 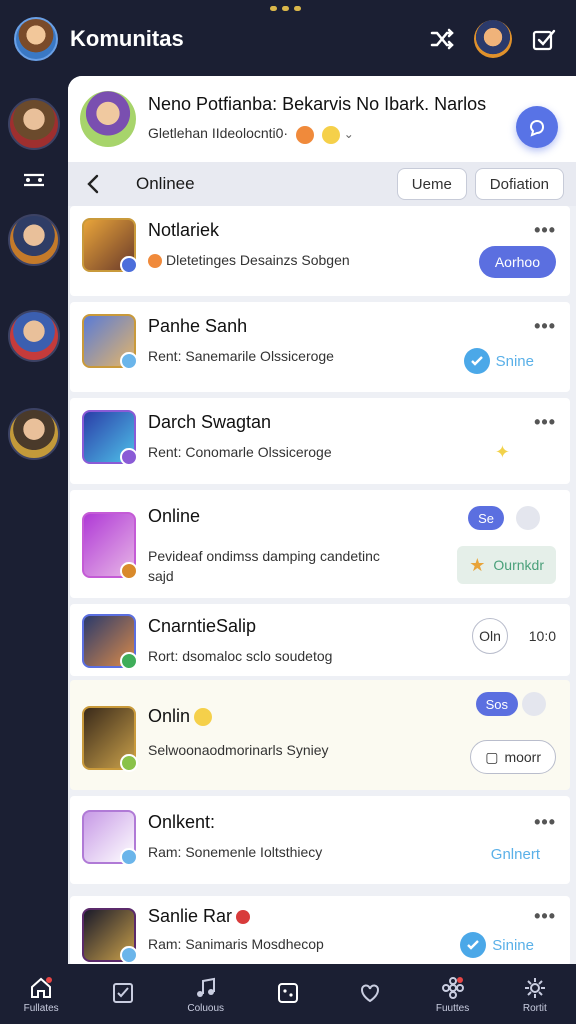 I want to click on contact-status: Rent: Sanemarile Olssiceroge, so click(x=241, y=356).